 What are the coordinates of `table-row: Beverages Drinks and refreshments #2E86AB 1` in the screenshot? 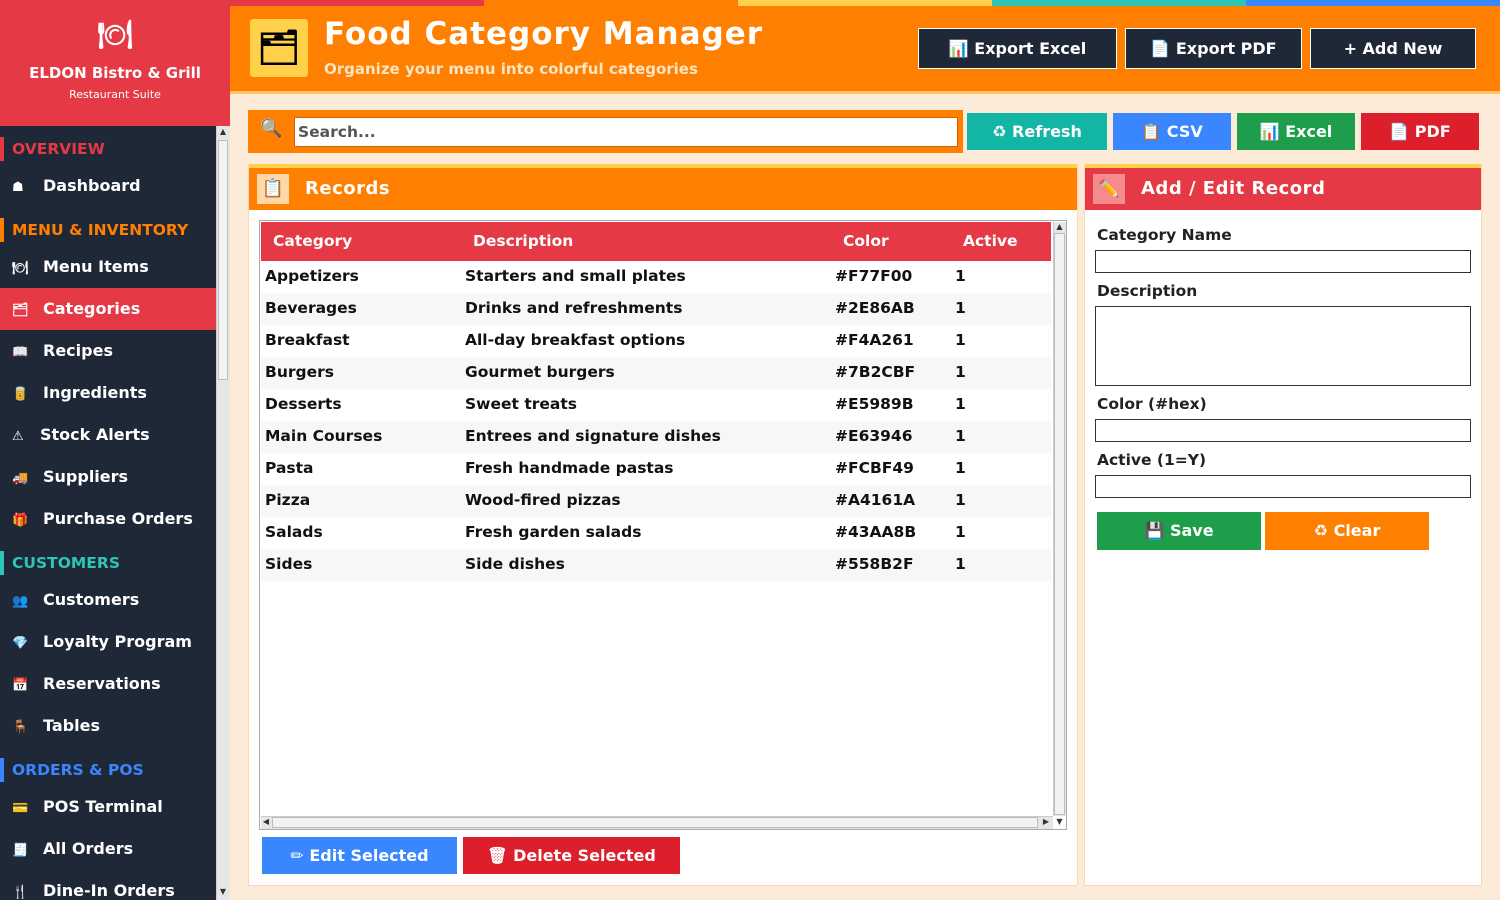 It's located at (656, 309).